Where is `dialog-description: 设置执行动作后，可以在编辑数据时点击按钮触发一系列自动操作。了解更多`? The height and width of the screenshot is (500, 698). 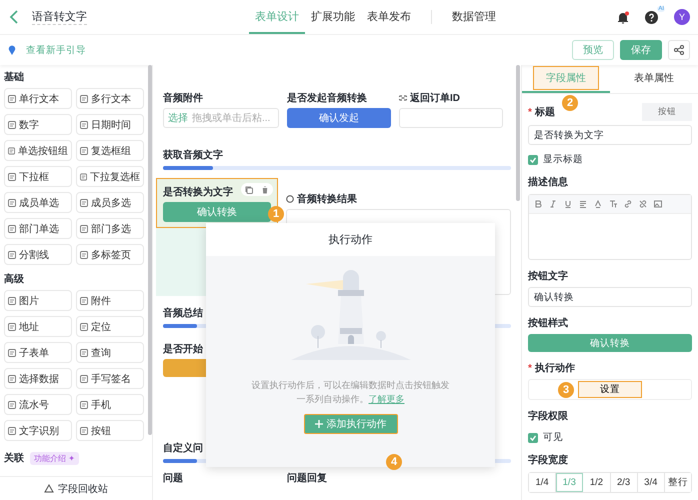 dialog-description: 设置执行动作后，可以在编辑数据时点击按钮触发一系列自动操作。了解更多 is located at coordinates (350, 392).